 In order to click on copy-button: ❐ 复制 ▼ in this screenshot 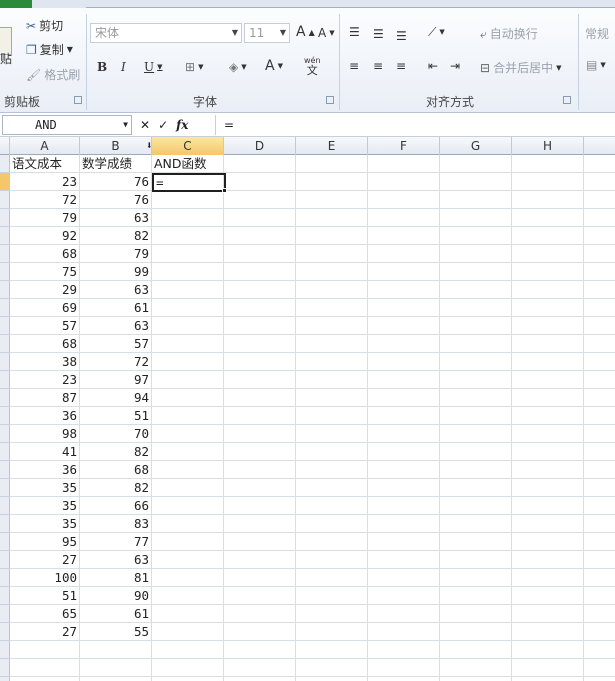, I will do `click(49, 49)`.